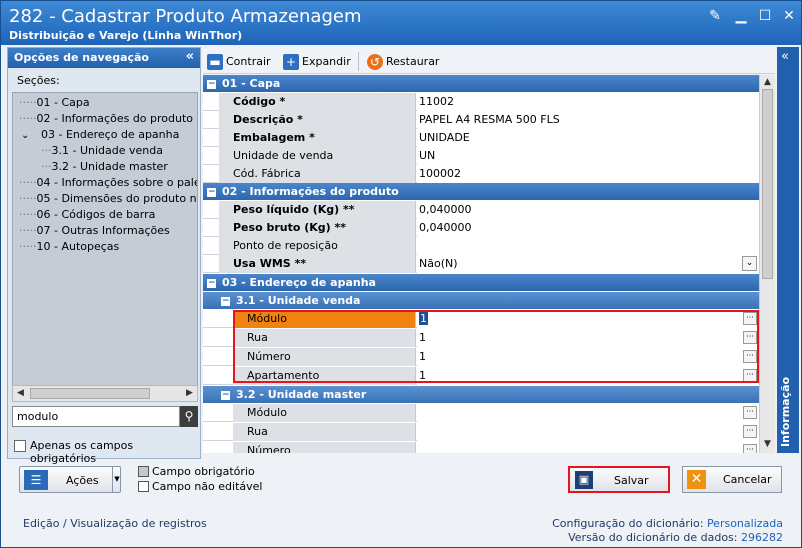 The width and height of the screenshot is (802, 548). What do you see at coordinates (317, 174) in the screenshot?
I see `field-label: Cód. Fábrica` at bounding box center [317, 174].